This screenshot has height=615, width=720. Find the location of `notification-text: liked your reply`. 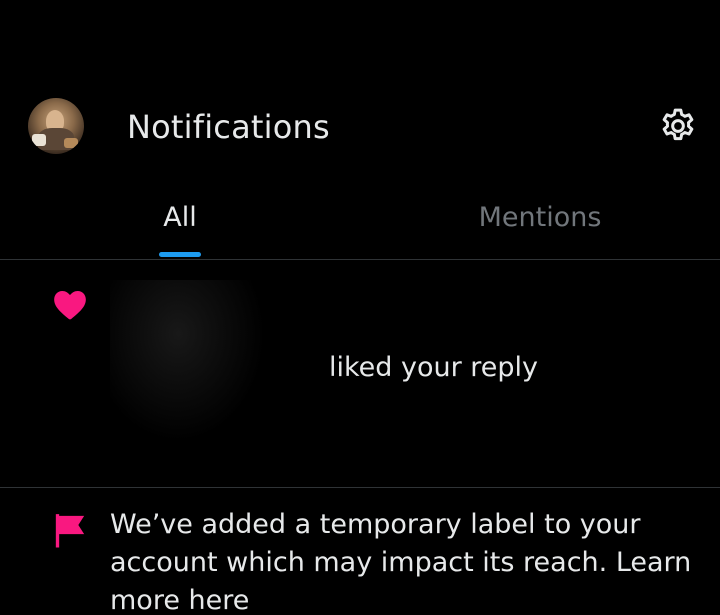

notification-text: liked your reply is located at coordinates (434, 367).